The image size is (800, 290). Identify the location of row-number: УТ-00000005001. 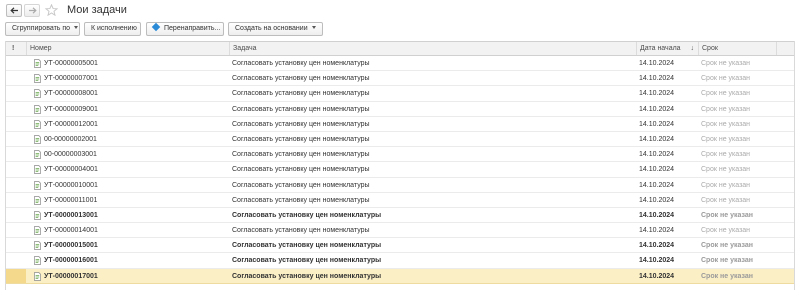
(71, 63).